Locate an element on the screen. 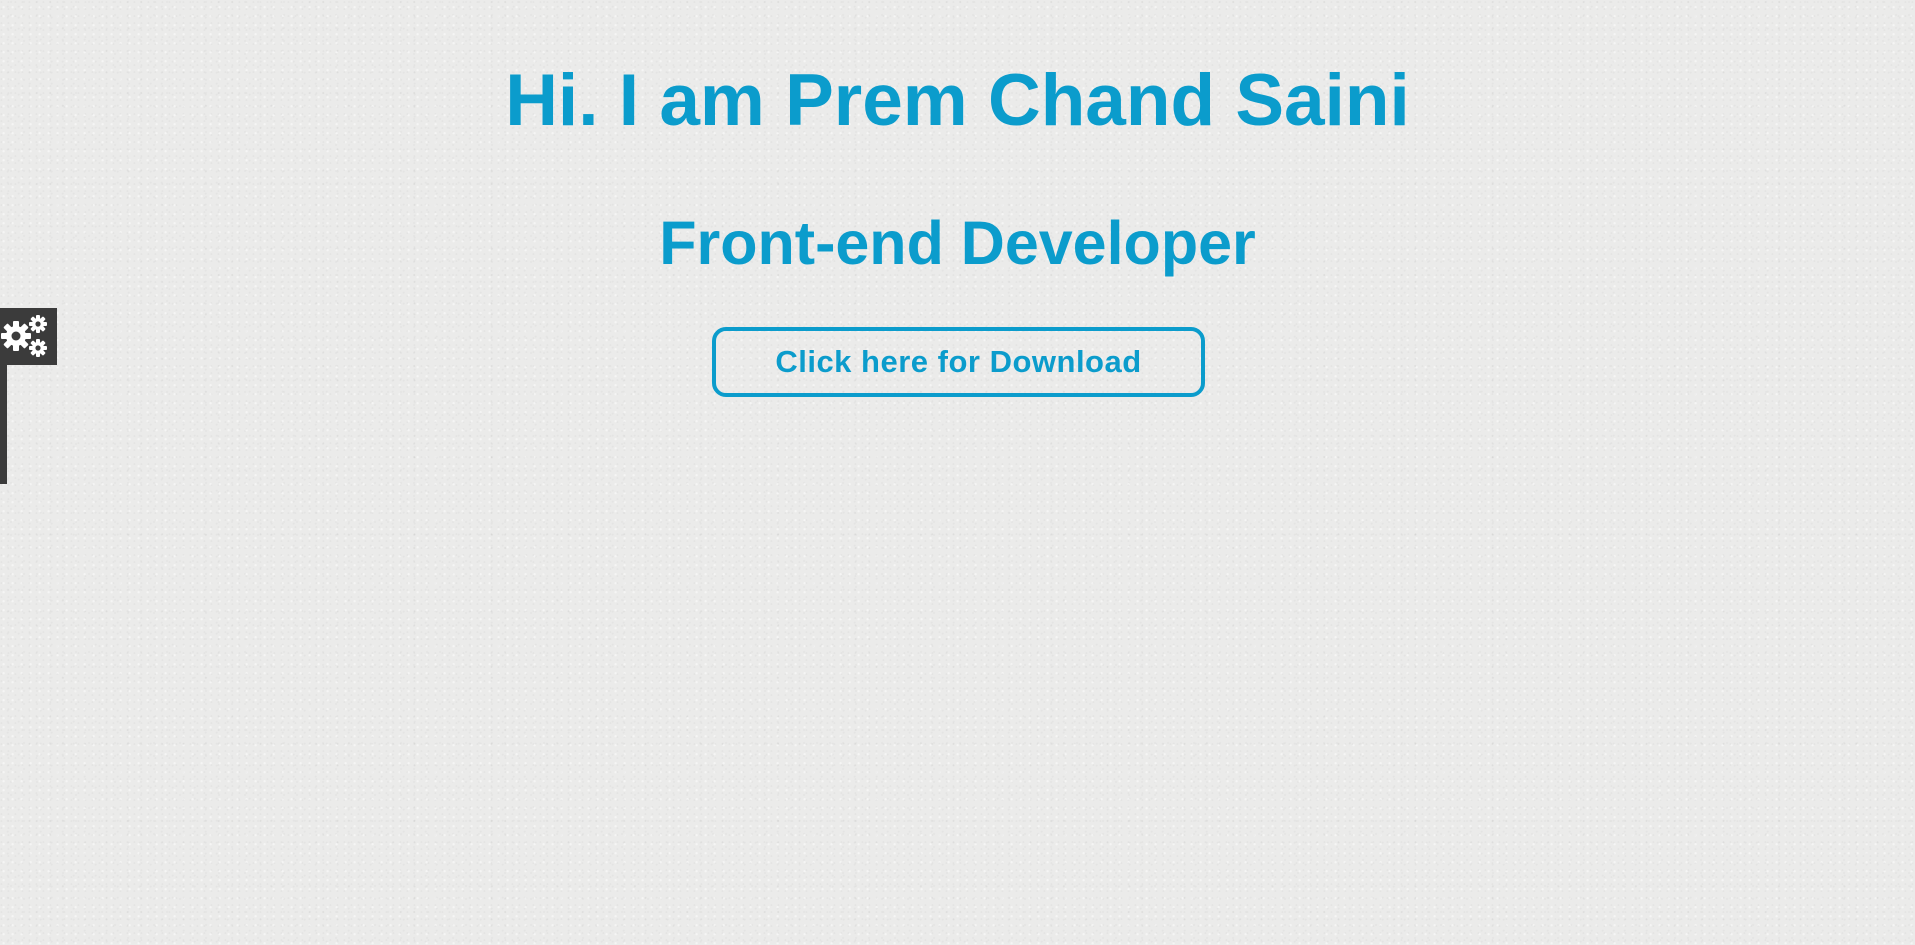 The height and width of the screenshot is (945, 1915). hero-subtitle: Front-end Developer is located at coordinates (957, 243).